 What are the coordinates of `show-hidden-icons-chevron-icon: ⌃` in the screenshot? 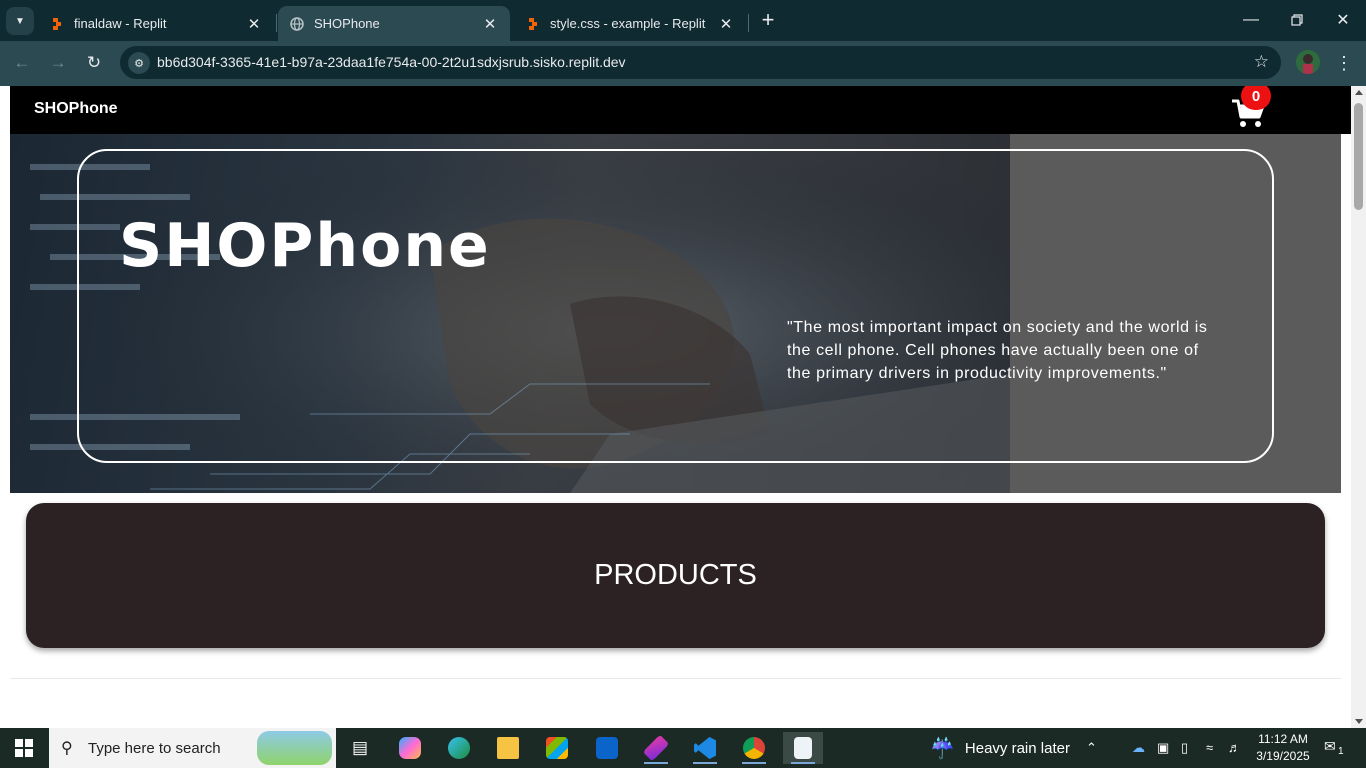 It's located at (1091, 748).